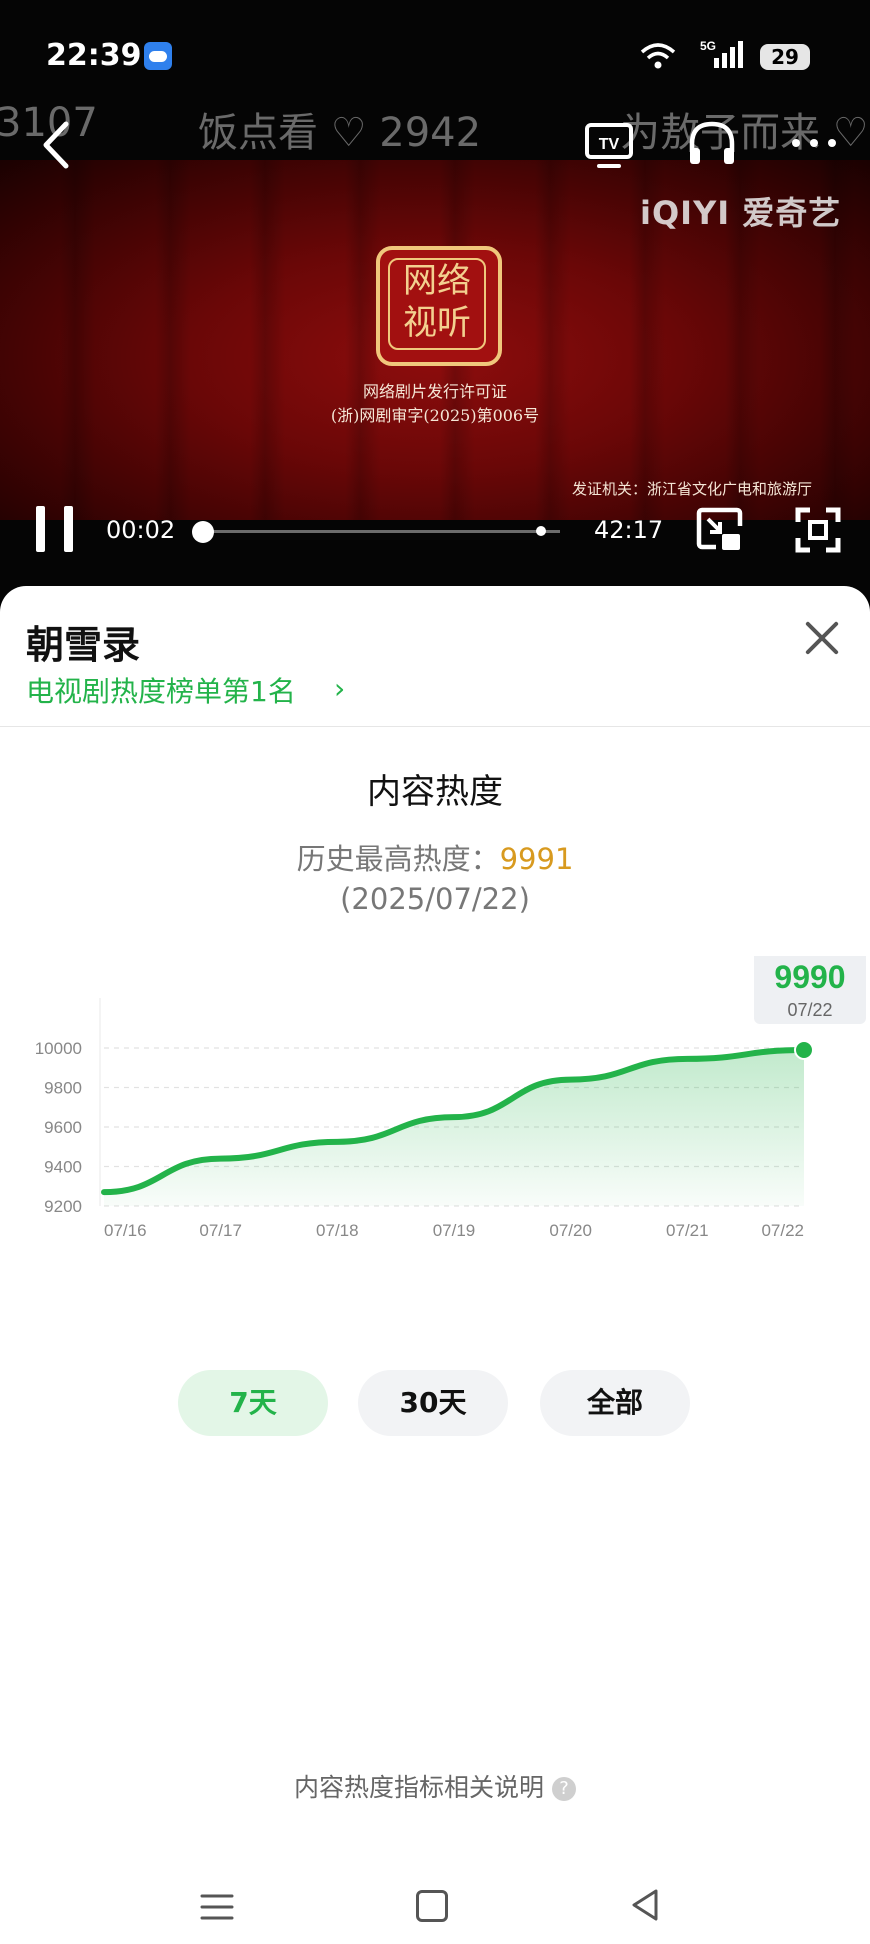 The width and height of the screenshot is (870, 1944). Describe the element at coordinates (433, 1403) in the screenshot. I see `range-30-days-button: 30天` at that location.